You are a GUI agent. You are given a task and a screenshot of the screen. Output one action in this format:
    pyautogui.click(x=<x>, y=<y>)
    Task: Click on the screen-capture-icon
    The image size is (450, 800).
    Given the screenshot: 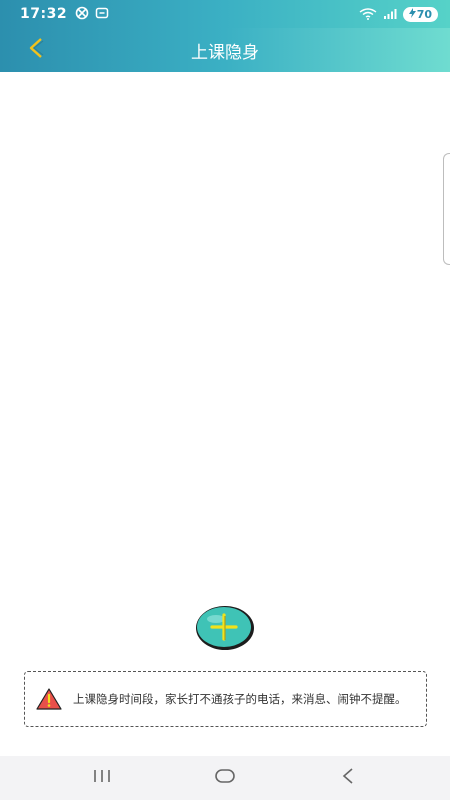 What is the action you would take?
    pyautogui.click(x=102, y=14)
    